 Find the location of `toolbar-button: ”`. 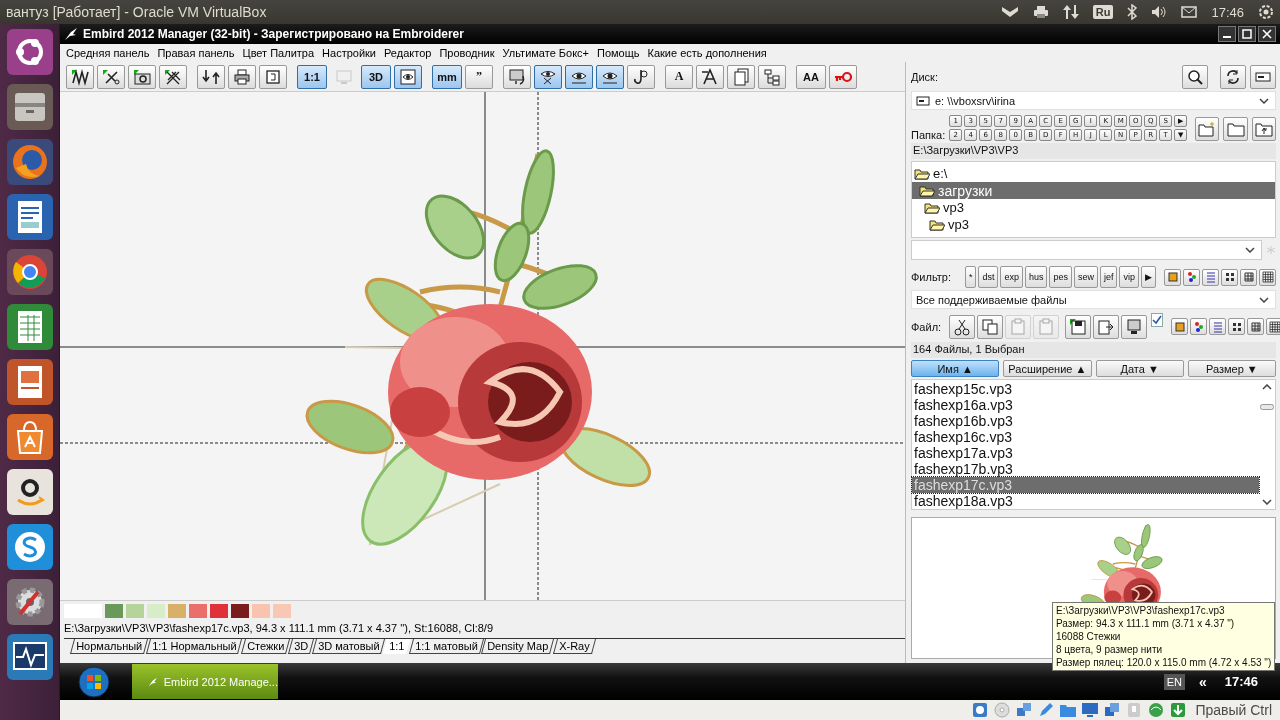

toolbar-button: ” is located at coordinates (479, 76).